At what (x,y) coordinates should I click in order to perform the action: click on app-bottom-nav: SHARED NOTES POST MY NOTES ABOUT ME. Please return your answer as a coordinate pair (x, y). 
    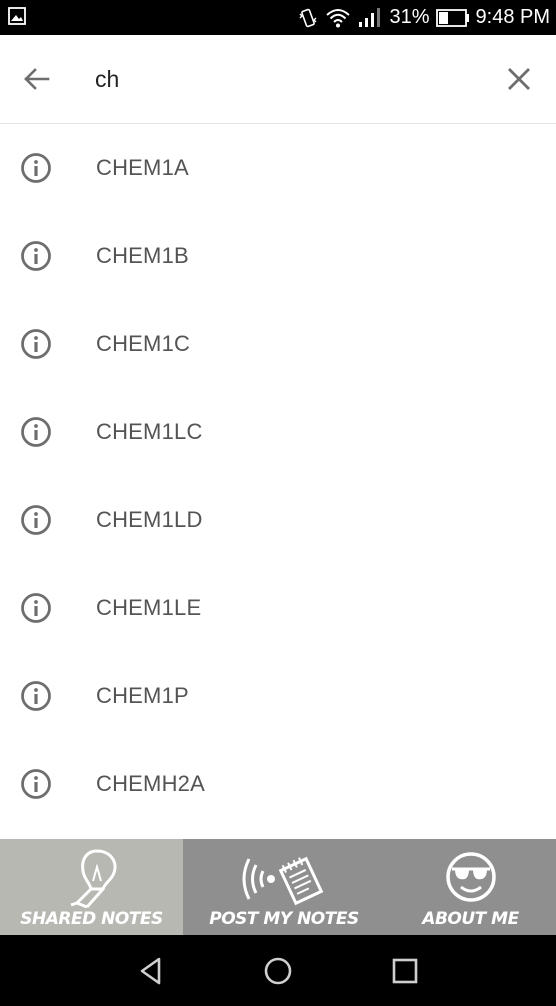
    Looking at the image, I should click on (278, 887).